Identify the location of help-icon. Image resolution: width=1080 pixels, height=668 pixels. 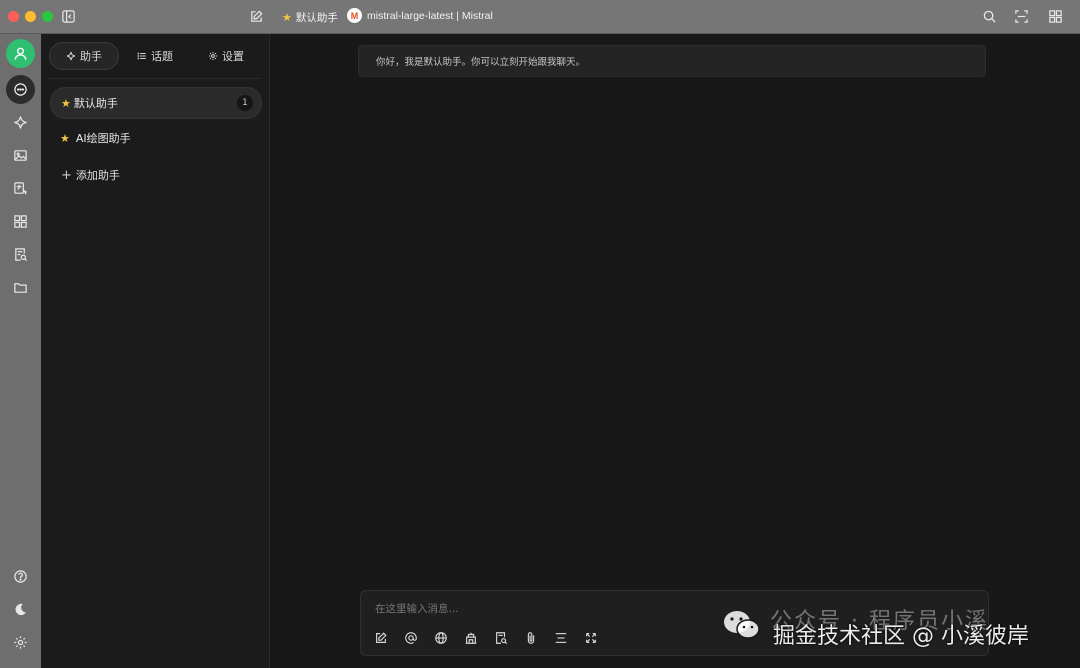
(20, 576).